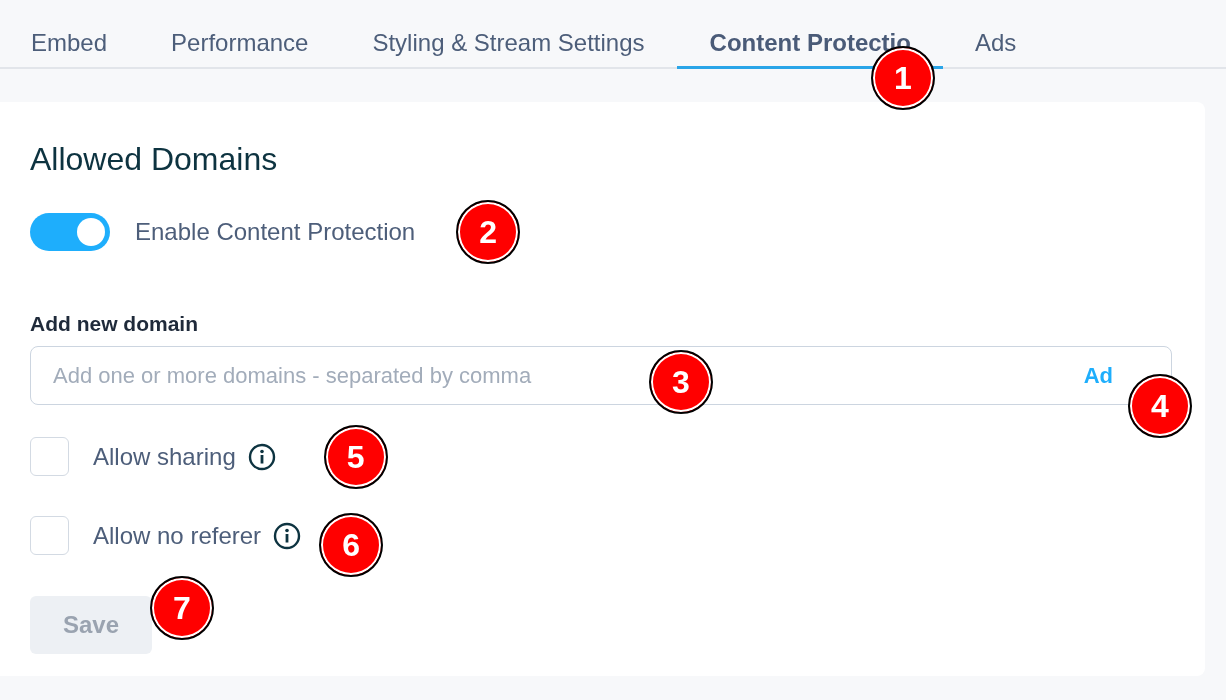 This screenshot has width=1226, height=700. Describe the element at coordinates (70, 232) in the screenshot. I see `toggle-switch` at that location.